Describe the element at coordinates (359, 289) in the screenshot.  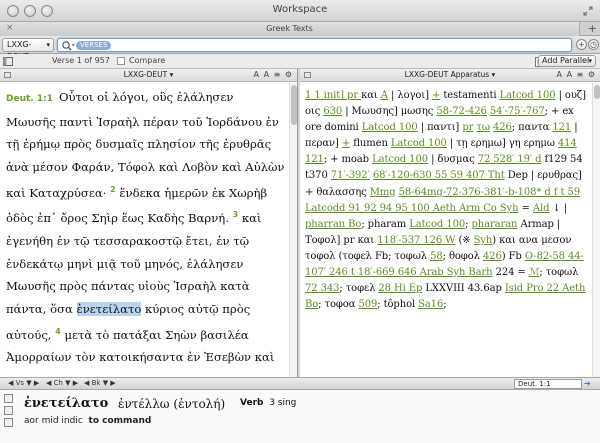
I see `apparatus-text-segment: ; τοφελ` at that location.